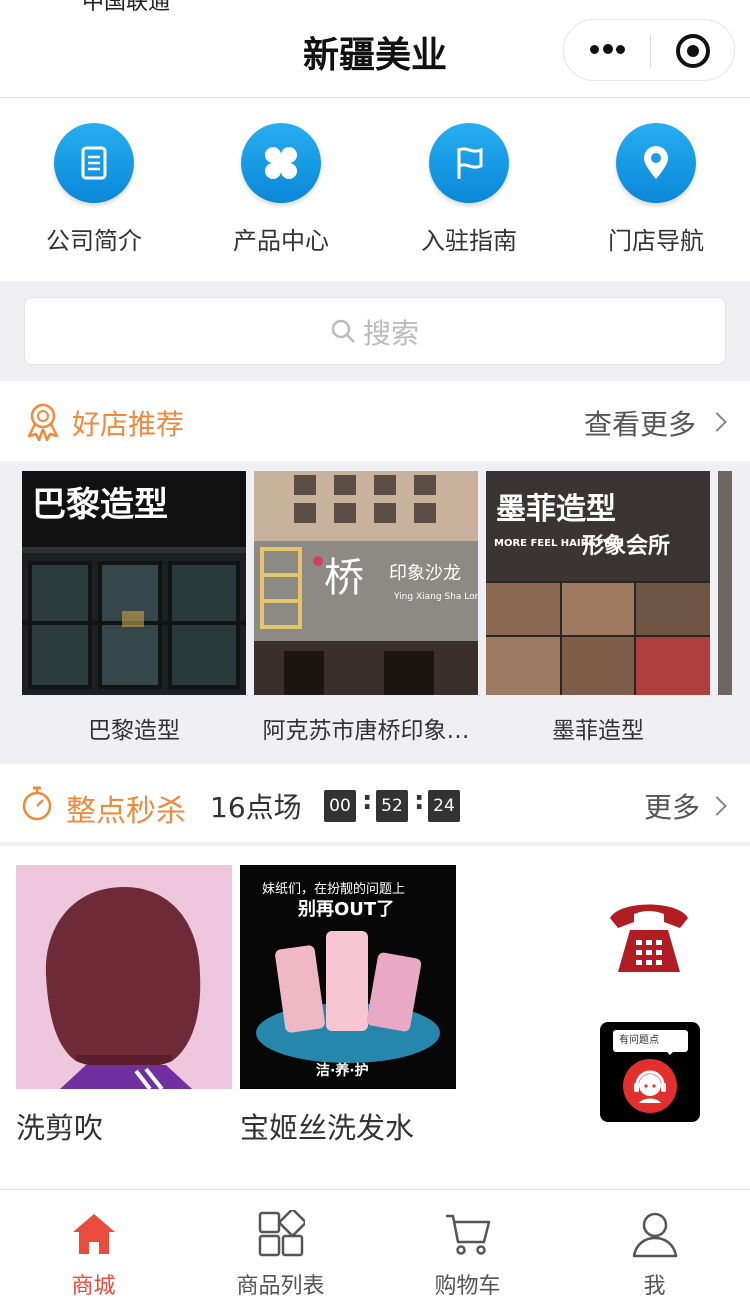 The width and height of the screenshot is (750, 1301). What do you see at coordinates (375, 421) in the screenshot?
I see `recommended-shops-header: 好店推荐 查看更多` at bounding box center [375, 421].